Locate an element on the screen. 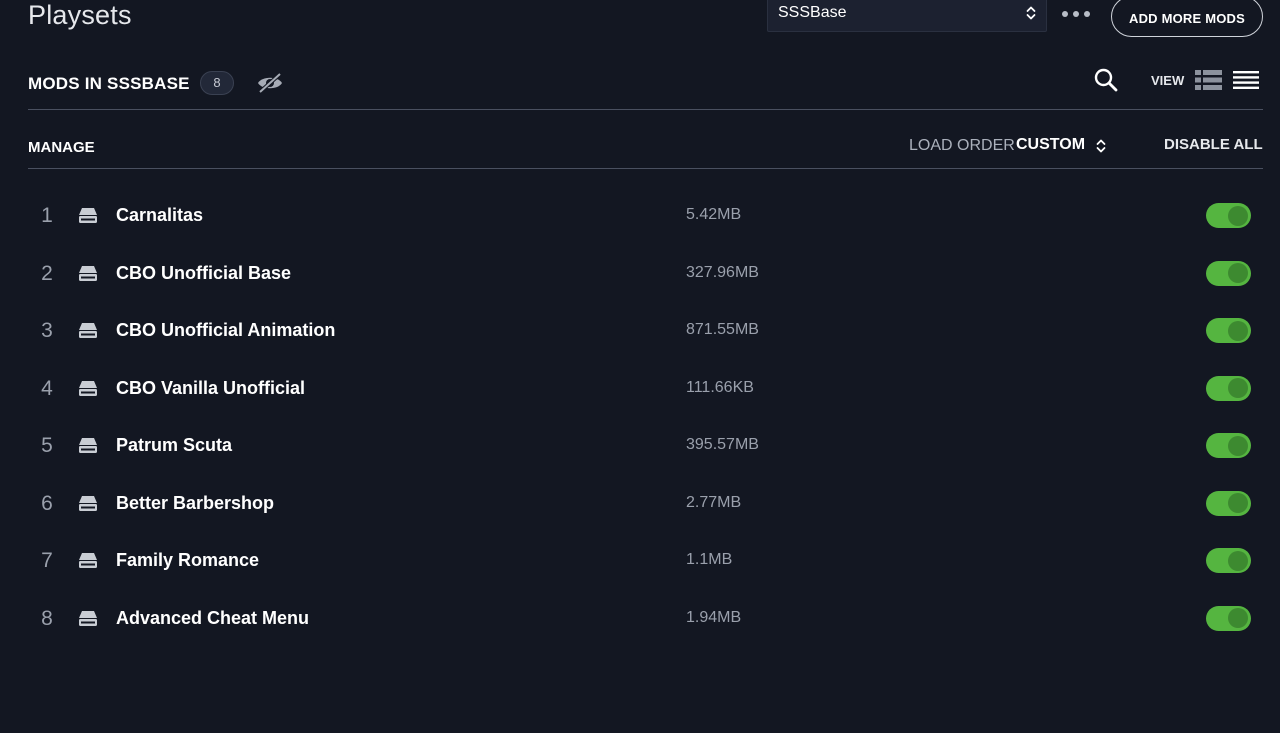  mod-size: 5.42MB is located at coordinates (714, 214).